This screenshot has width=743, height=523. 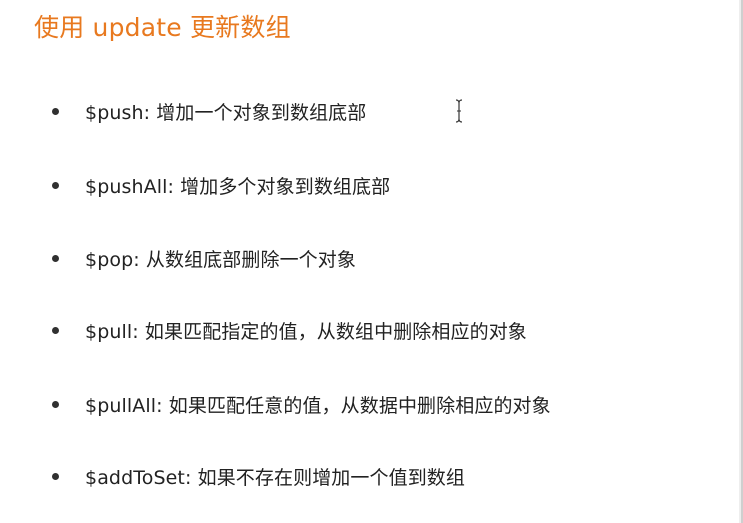 What do you see at coordinates (306, 331) in the screenshot?
I see `bullet-text: $pull: 如果匹配指定的值，从数组中删除相应的对象` at bounding box center [306, 331].